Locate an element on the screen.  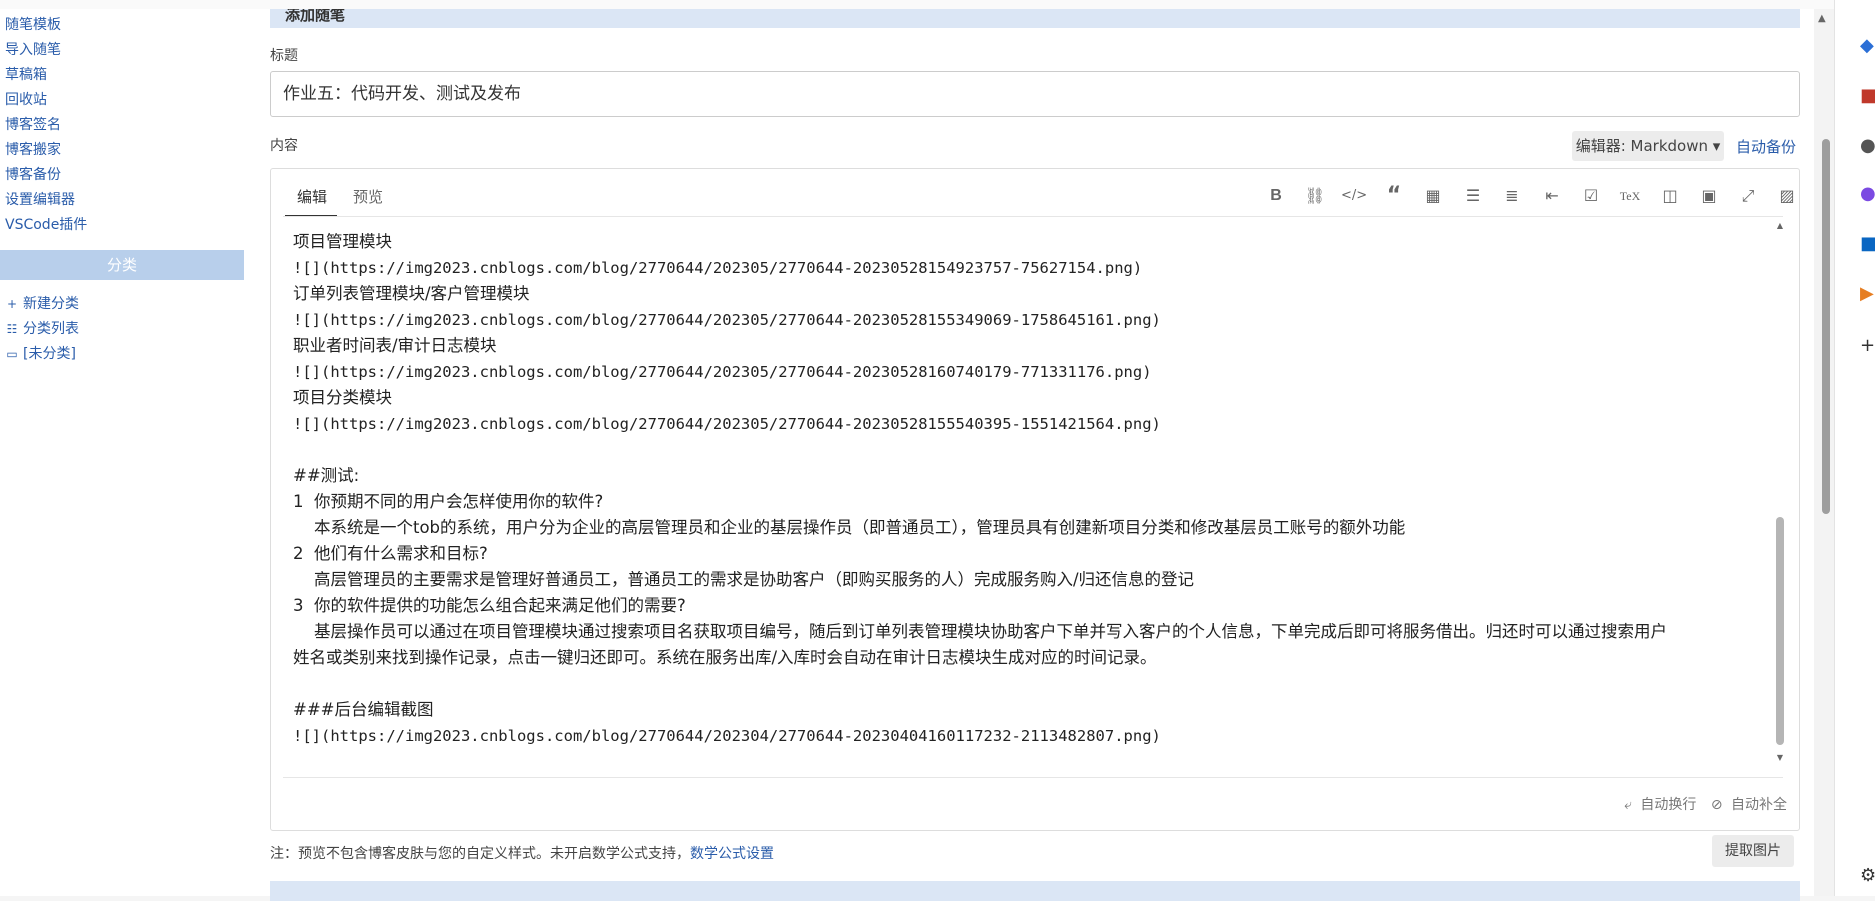
person-icon: ● is located at coordinates (1867, 146).